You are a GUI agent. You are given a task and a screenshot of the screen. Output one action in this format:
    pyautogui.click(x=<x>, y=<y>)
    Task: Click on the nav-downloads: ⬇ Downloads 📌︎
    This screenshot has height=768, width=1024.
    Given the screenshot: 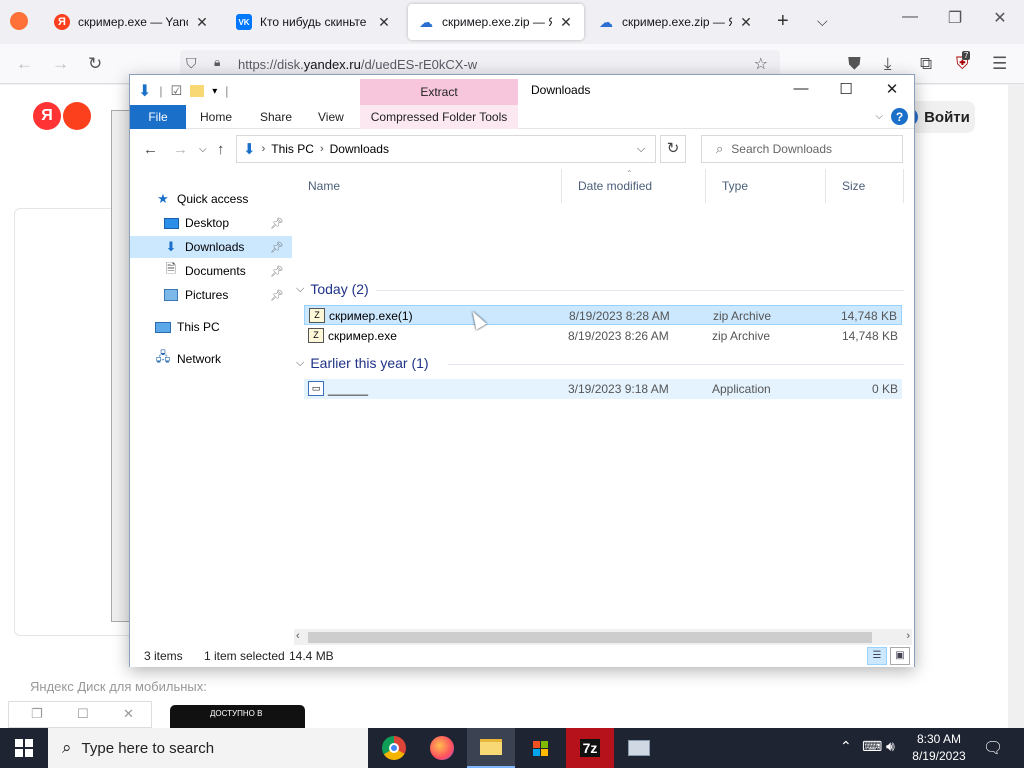 What is the action you would take?
    pyautogui.click(x=211, y=247)
    